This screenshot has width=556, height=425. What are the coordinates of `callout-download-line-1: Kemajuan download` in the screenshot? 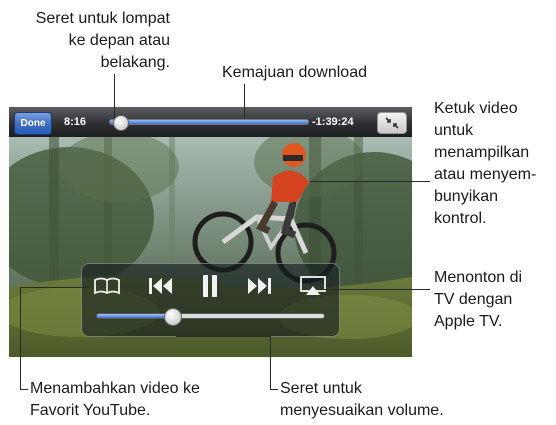 It's located at (294, 72).